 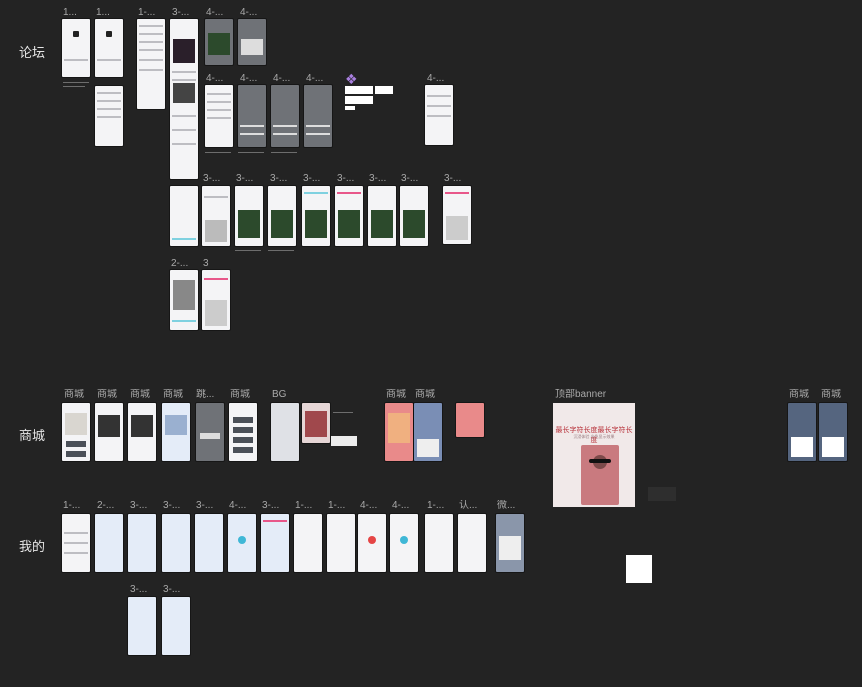 I want to click on section-forum-label: 论坛, so click(x=32, y=52).